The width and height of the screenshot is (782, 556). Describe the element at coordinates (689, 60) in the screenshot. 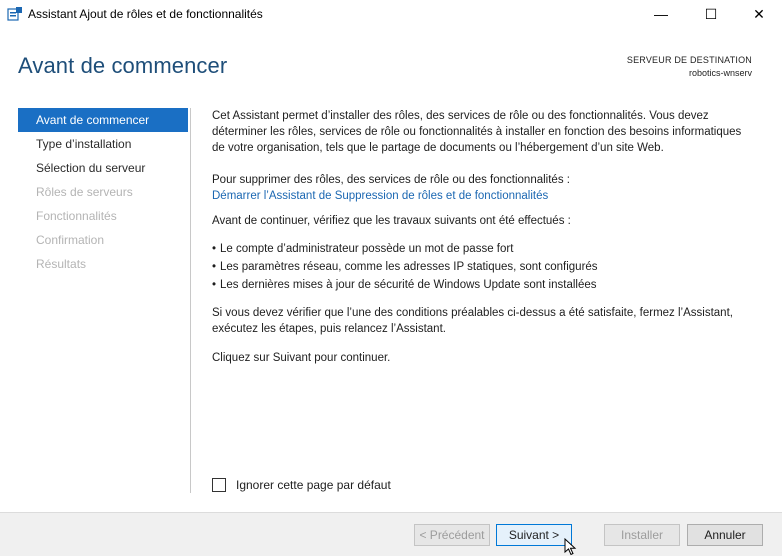

I see `destination-server-label: SERVEUR DE DESTINATION` at that location.